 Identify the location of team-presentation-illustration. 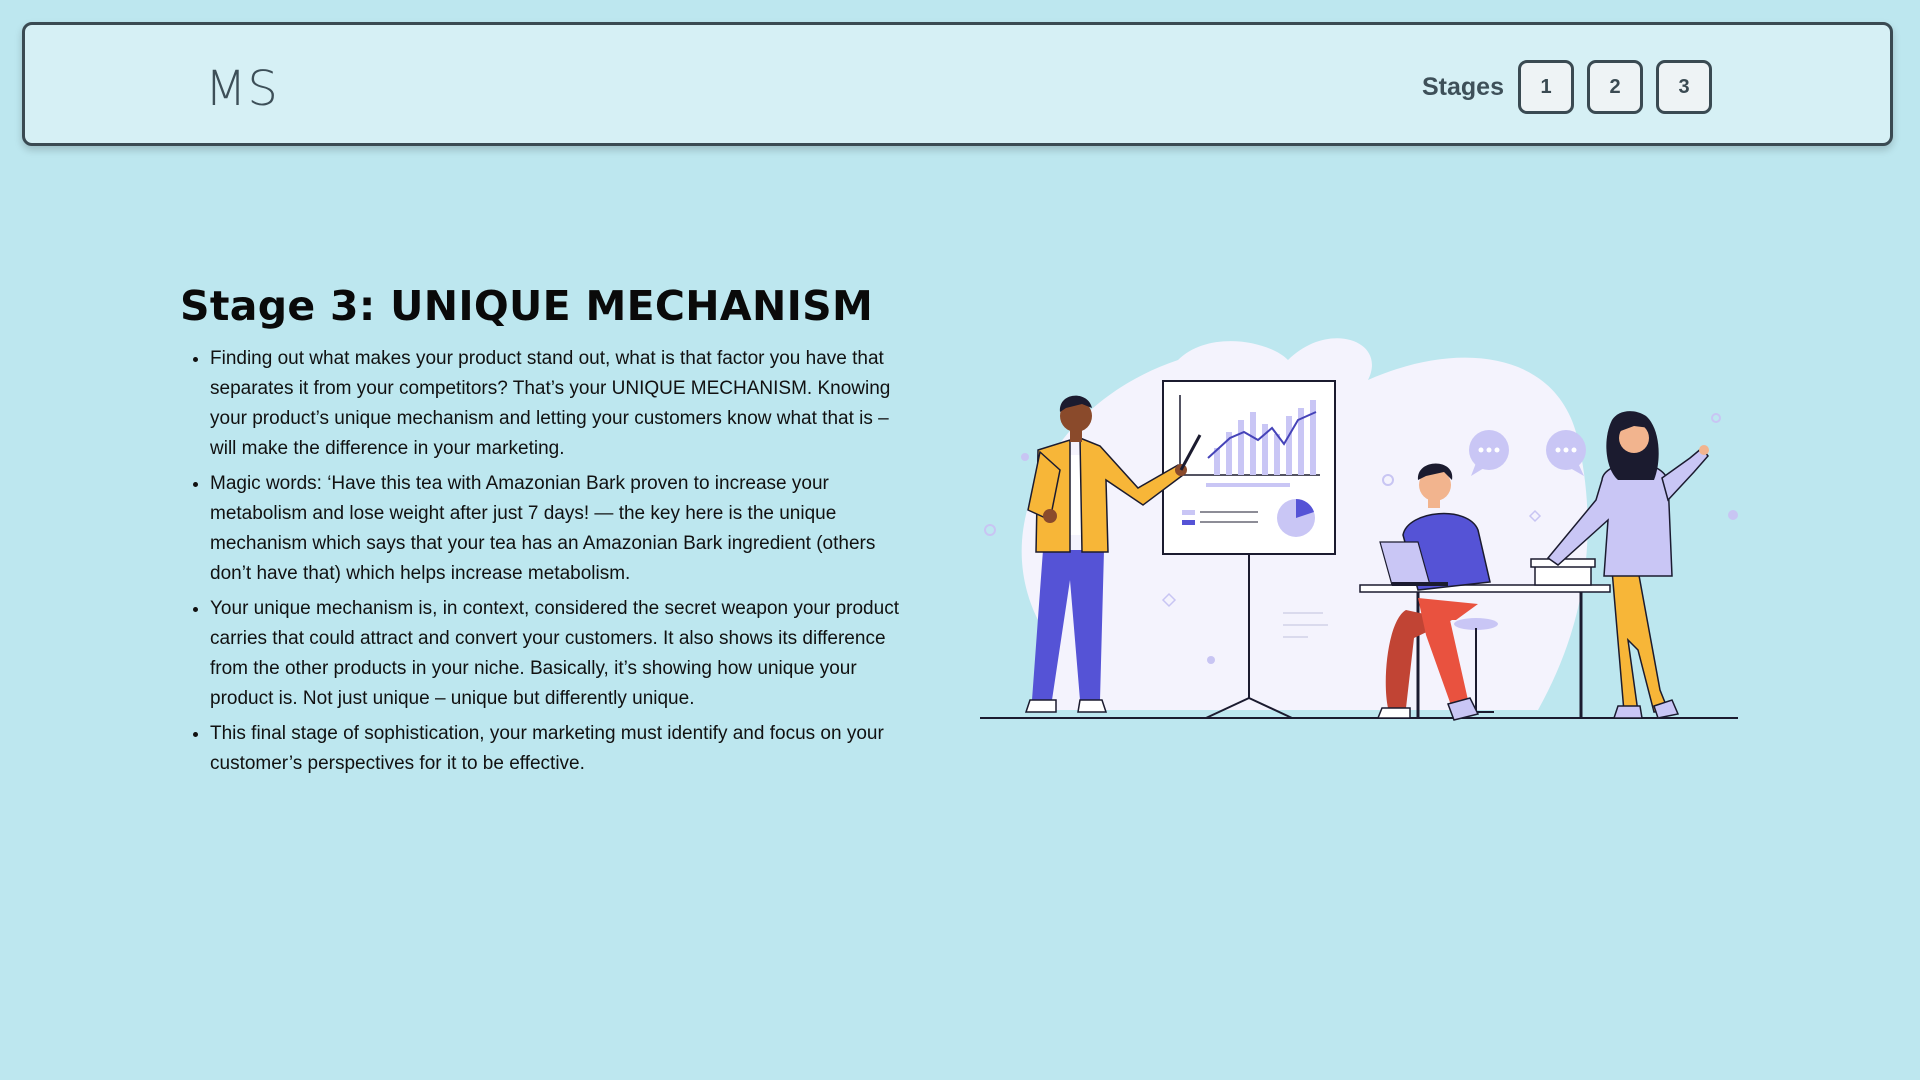
(1359, 529).